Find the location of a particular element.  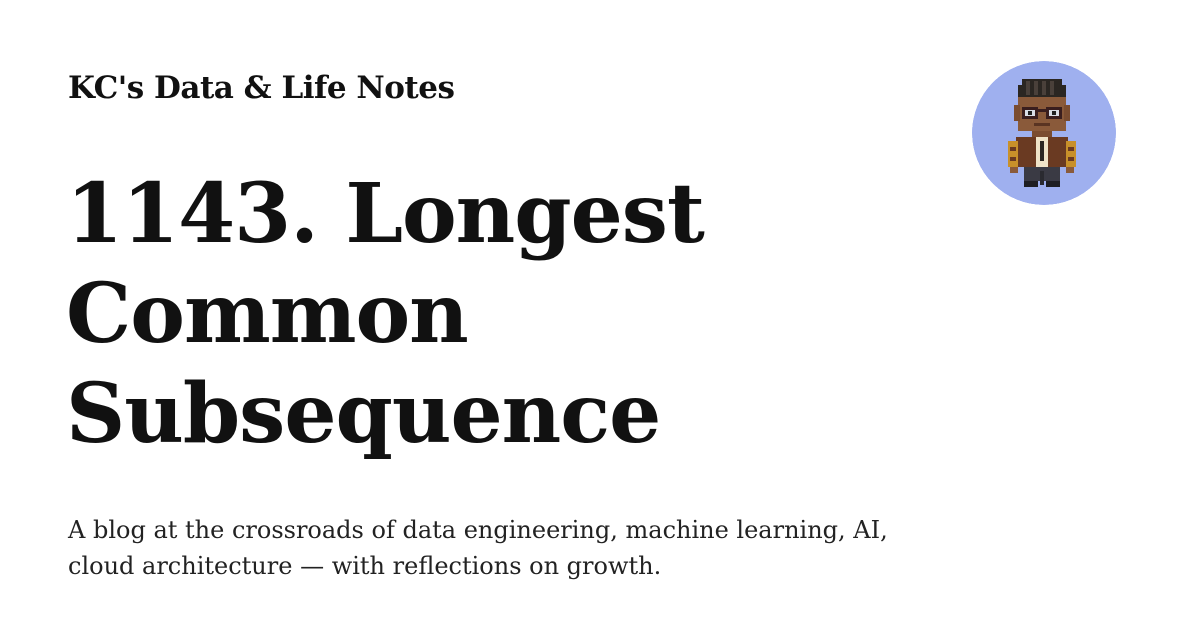

avatar is located at coordinates (1044, 133).